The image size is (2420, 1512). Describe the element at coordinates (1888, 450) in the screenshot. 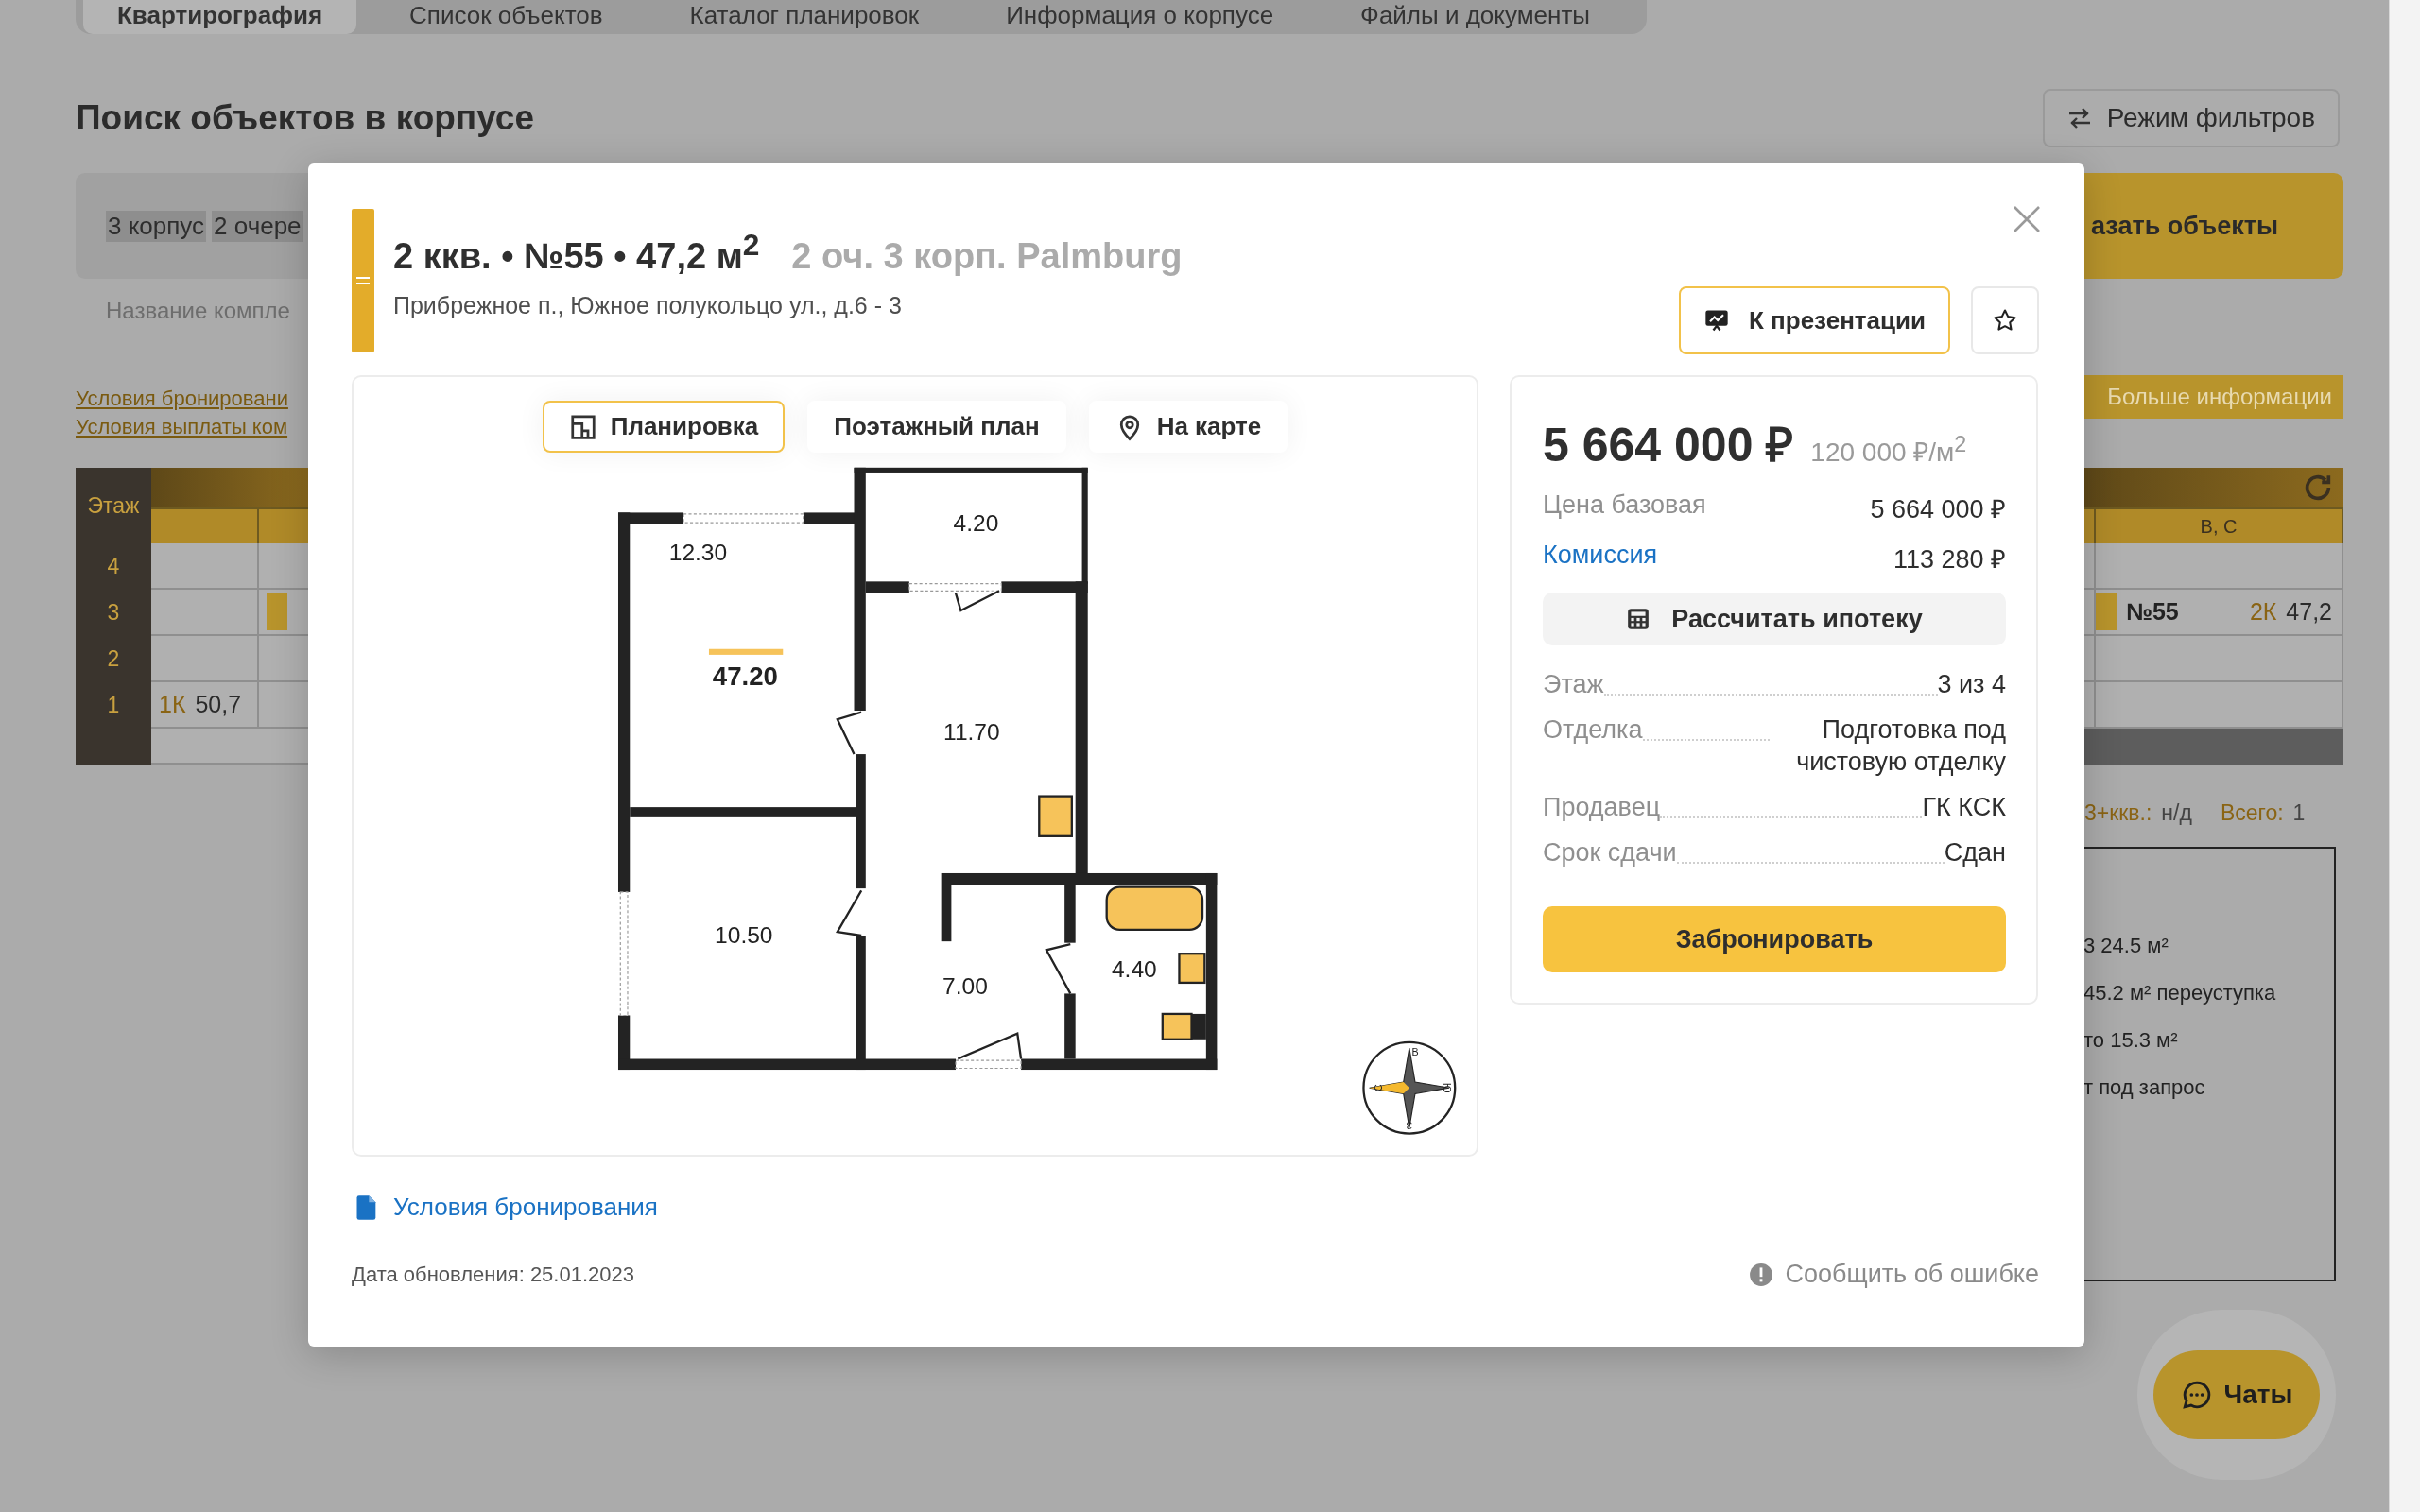

I see `price-per-meter: 120 000 ₽/м$^{2}$` at that location.